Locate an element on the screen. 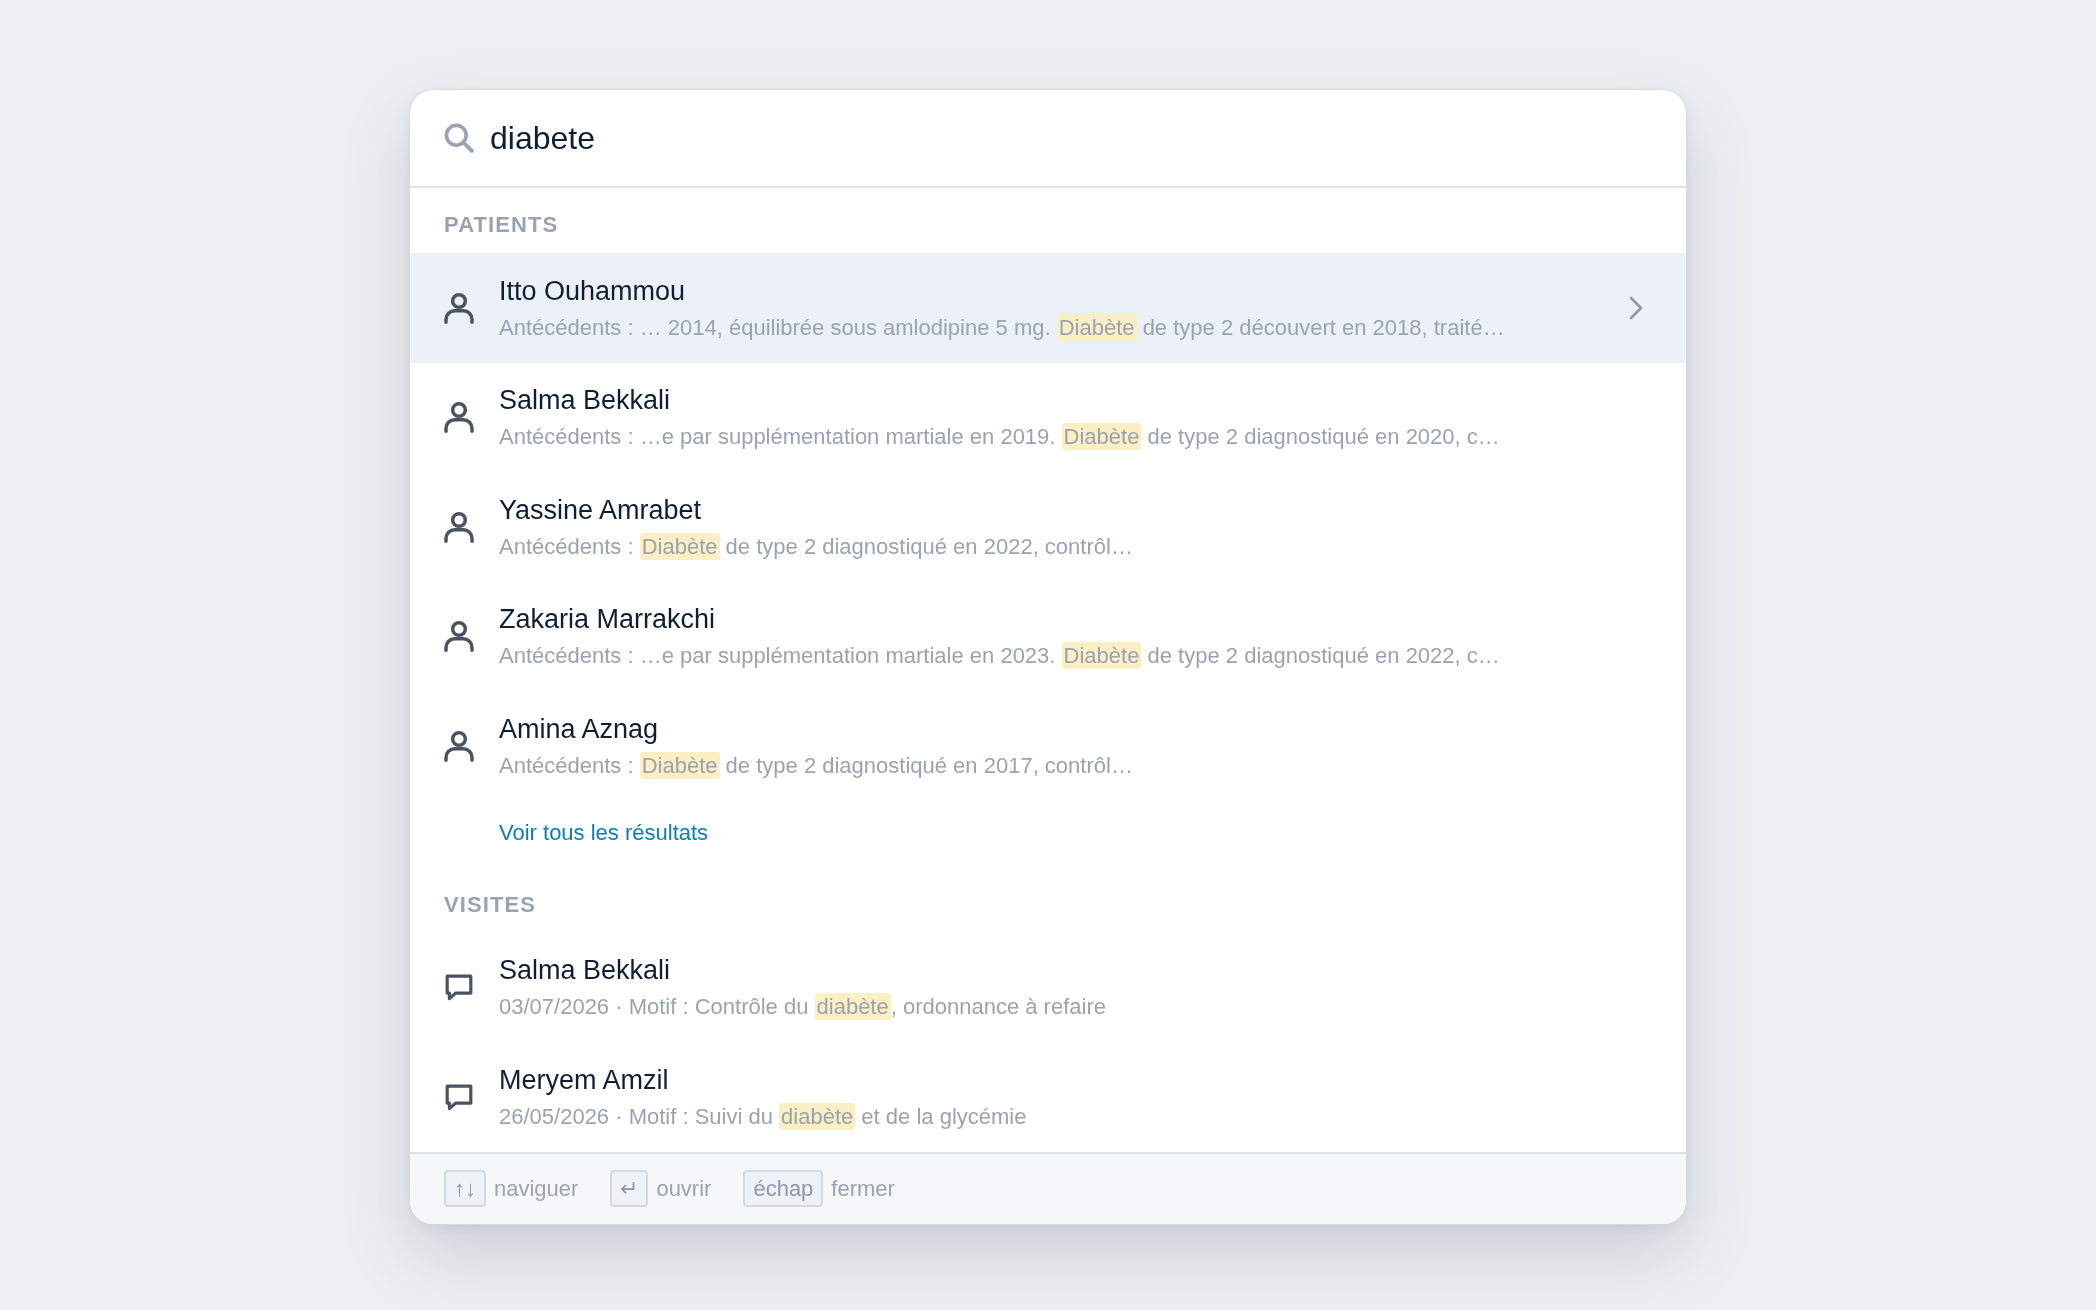 The width and height of the screenshot is (2096, 1310). shortcut-label: ouvrir is located at coordinates (684, 1189).